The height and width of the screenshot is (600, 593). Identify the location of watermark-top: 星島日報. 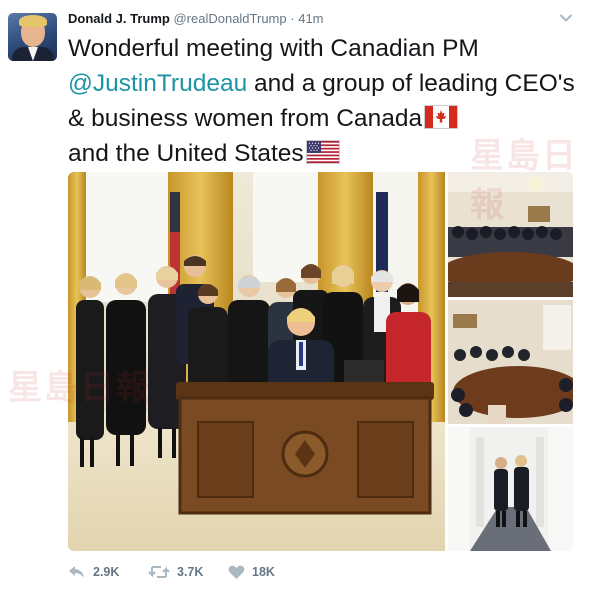
(524, 180).